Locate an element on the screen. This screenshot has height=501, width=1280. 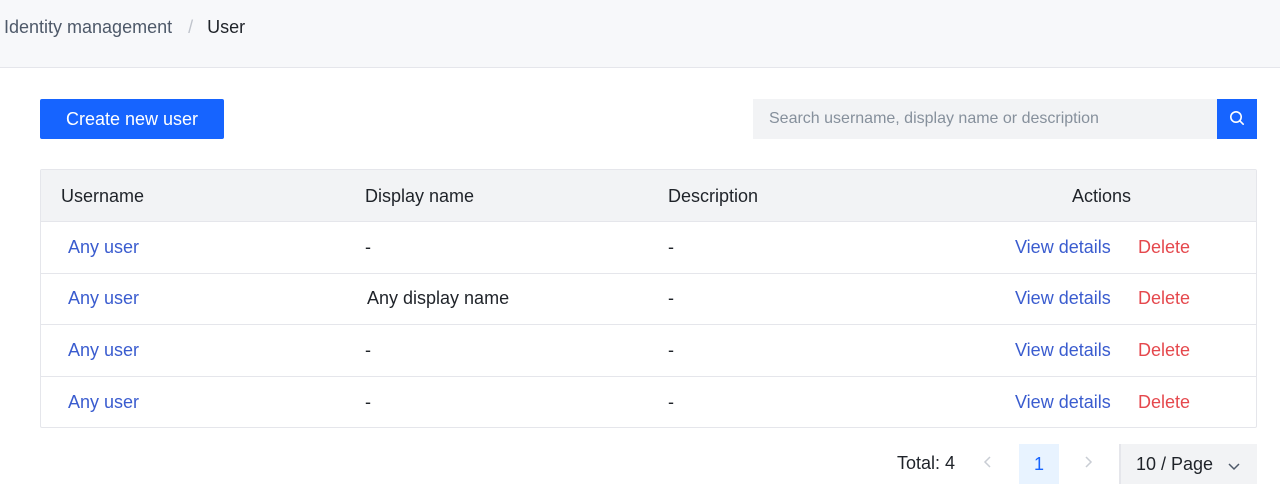
column-header-username: Username is located at coordinates (103, 195).